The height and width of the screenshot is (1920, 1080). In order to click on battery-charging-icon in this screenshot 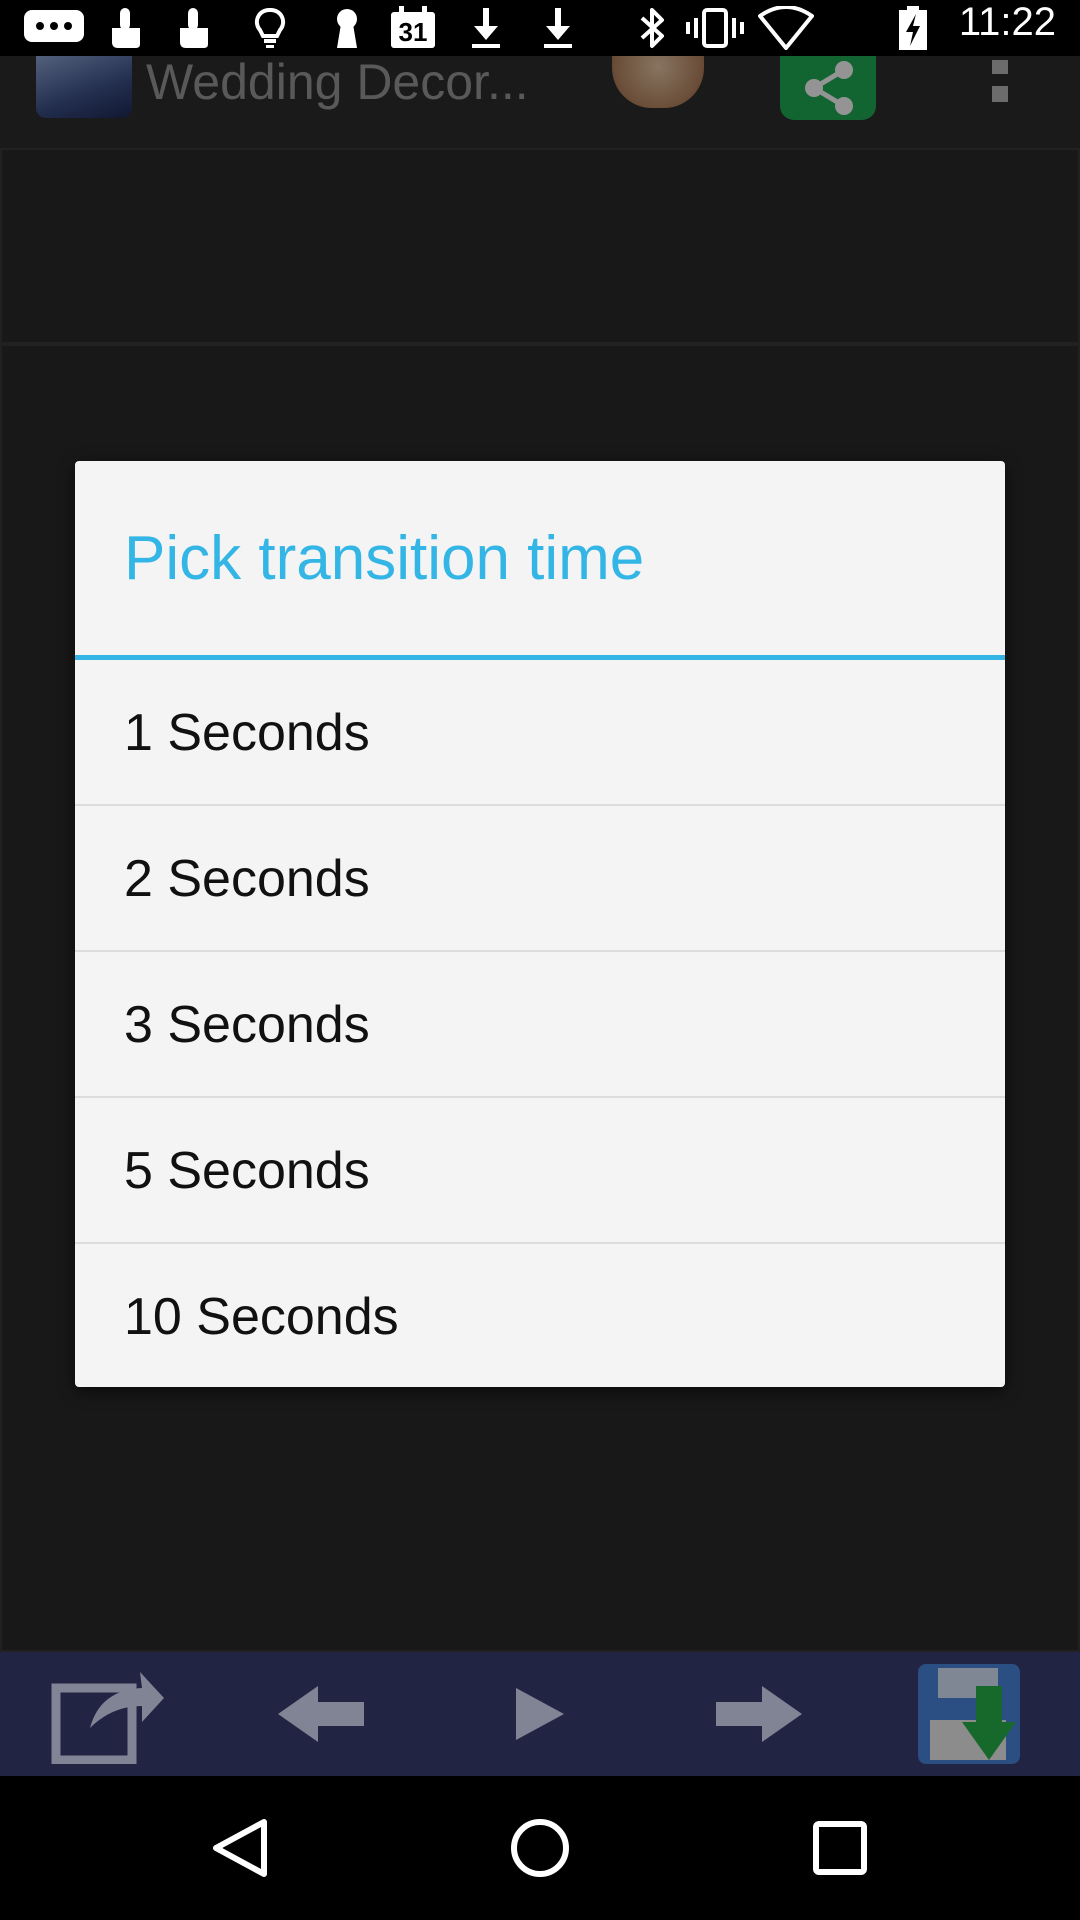, I will do `click(913, 28)`.